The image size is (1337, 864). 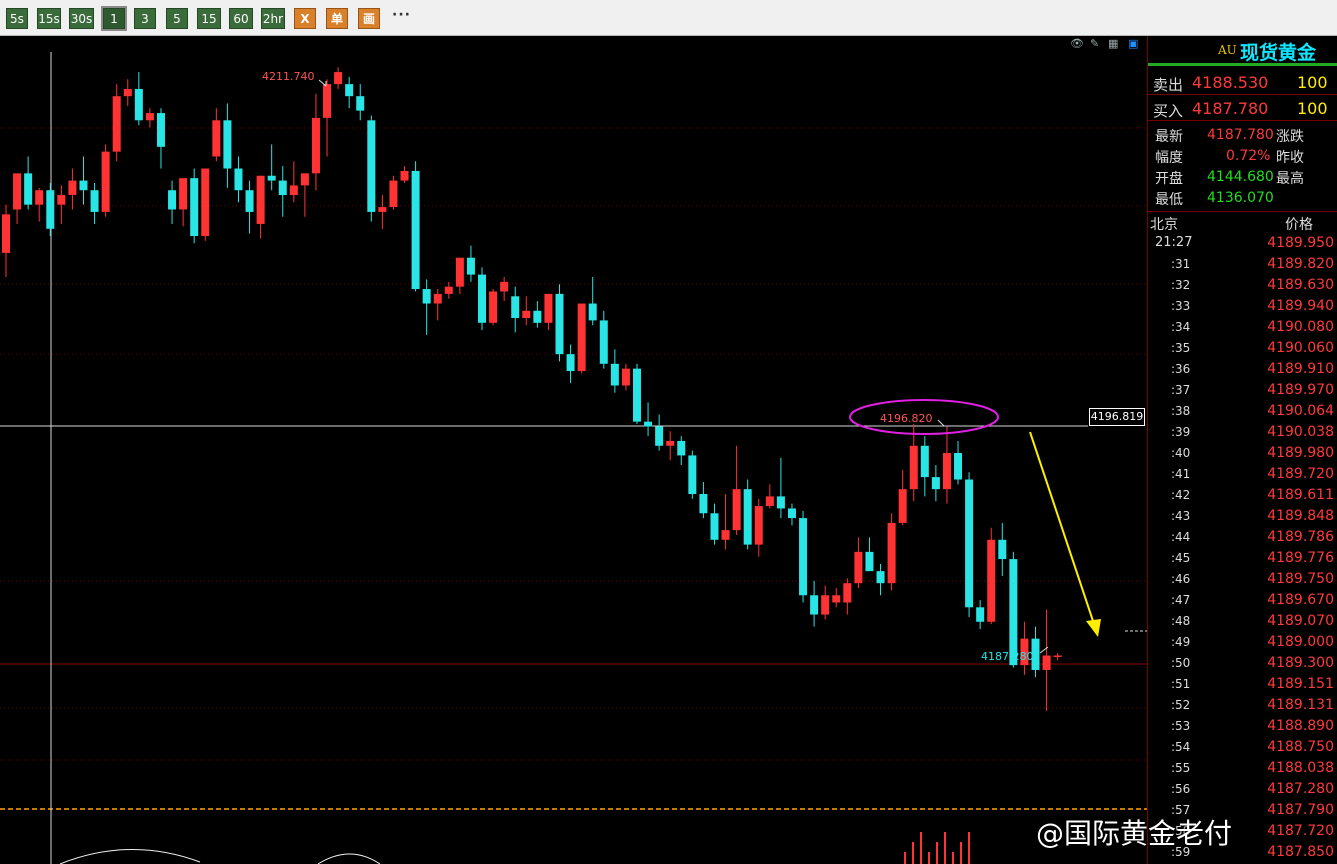 What do you see at coordinates (1242, 580) in the screenshot?
I see `time-sales-row: :46 4189.750` at bounding box center [1242, 580].